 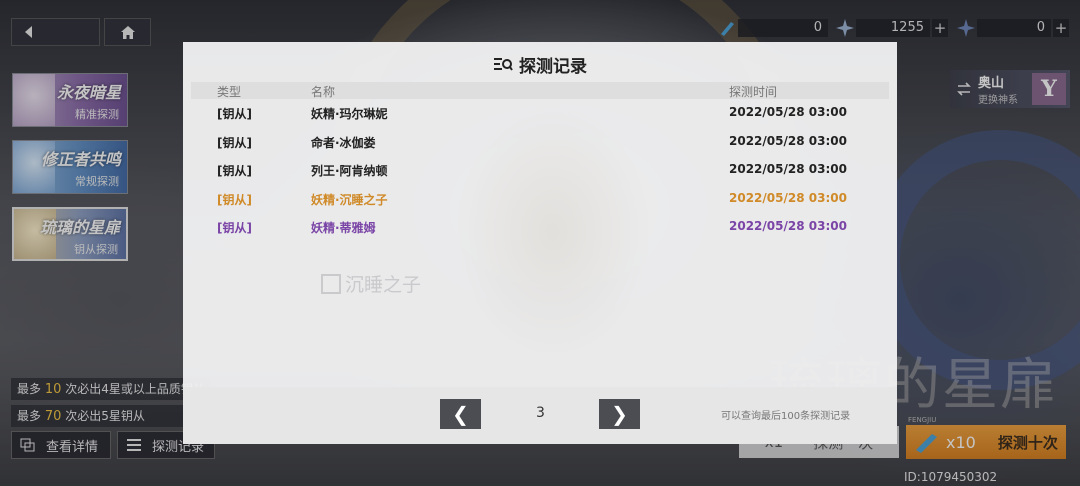 What do you see at coordinates (343, 228) in the screenshot?
I see `row-name: 妖精·蒂雅姆` at bounding box center [343, 228].